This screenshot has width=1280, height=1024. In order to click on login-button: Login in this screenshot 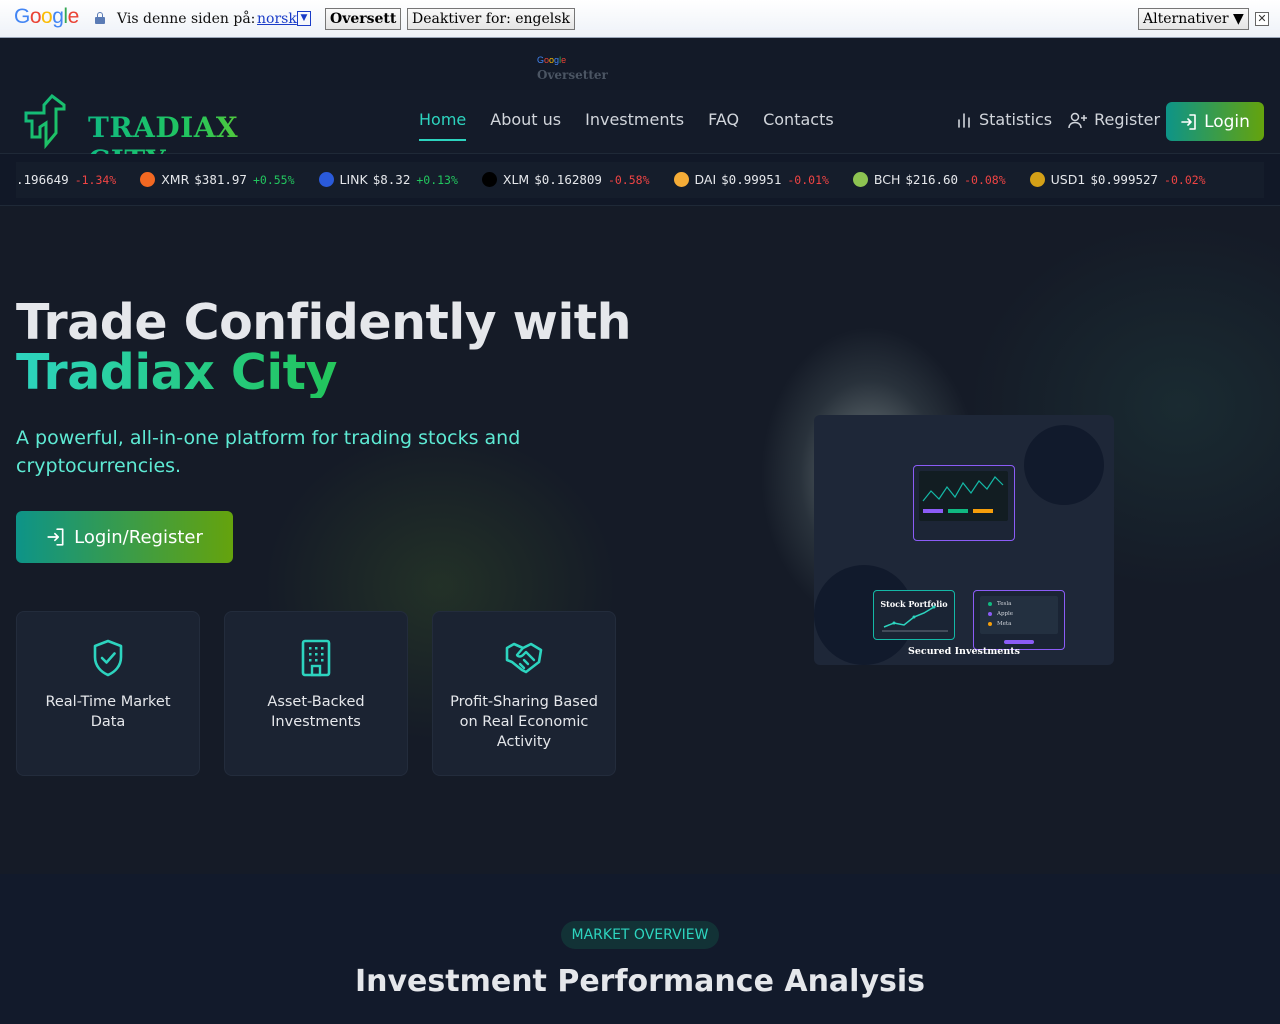, I will do `click(1215, 121)`.